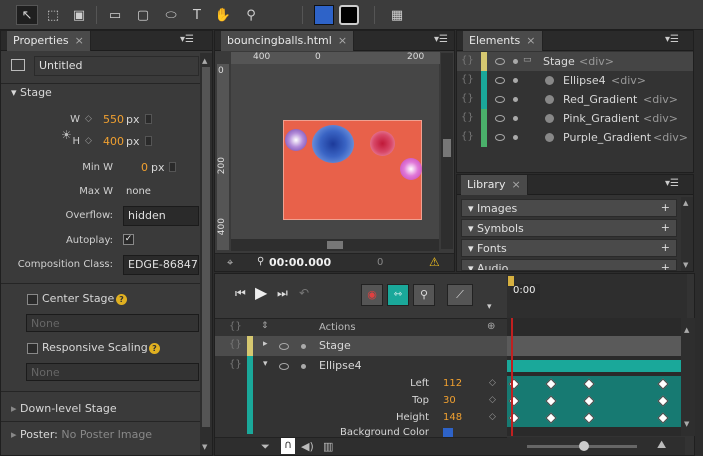 The image size is (703, 456). Describe the element at coordinates (116, 66) in the screenshot. I see `title-field: Untitled` at that location.